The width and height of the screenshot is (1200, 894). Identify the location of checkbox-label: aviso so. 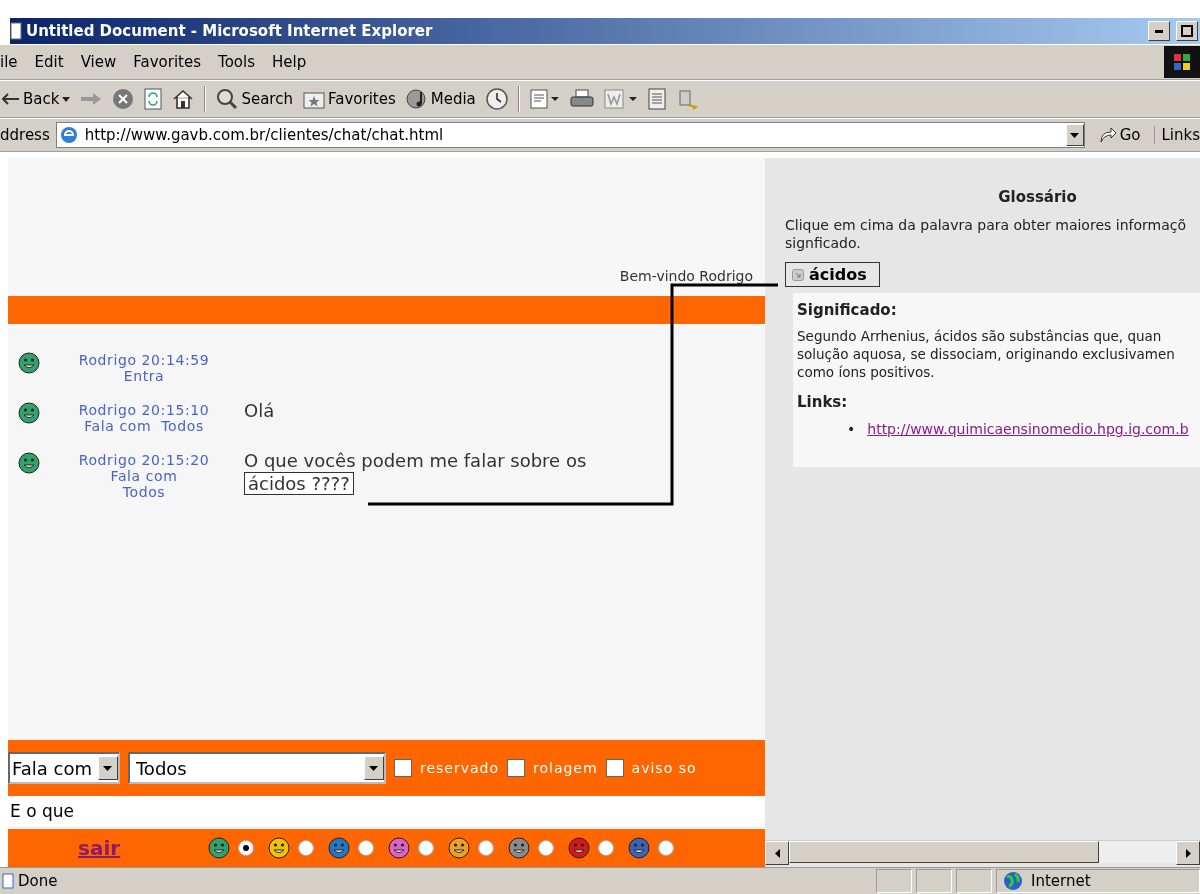
(664, 768).